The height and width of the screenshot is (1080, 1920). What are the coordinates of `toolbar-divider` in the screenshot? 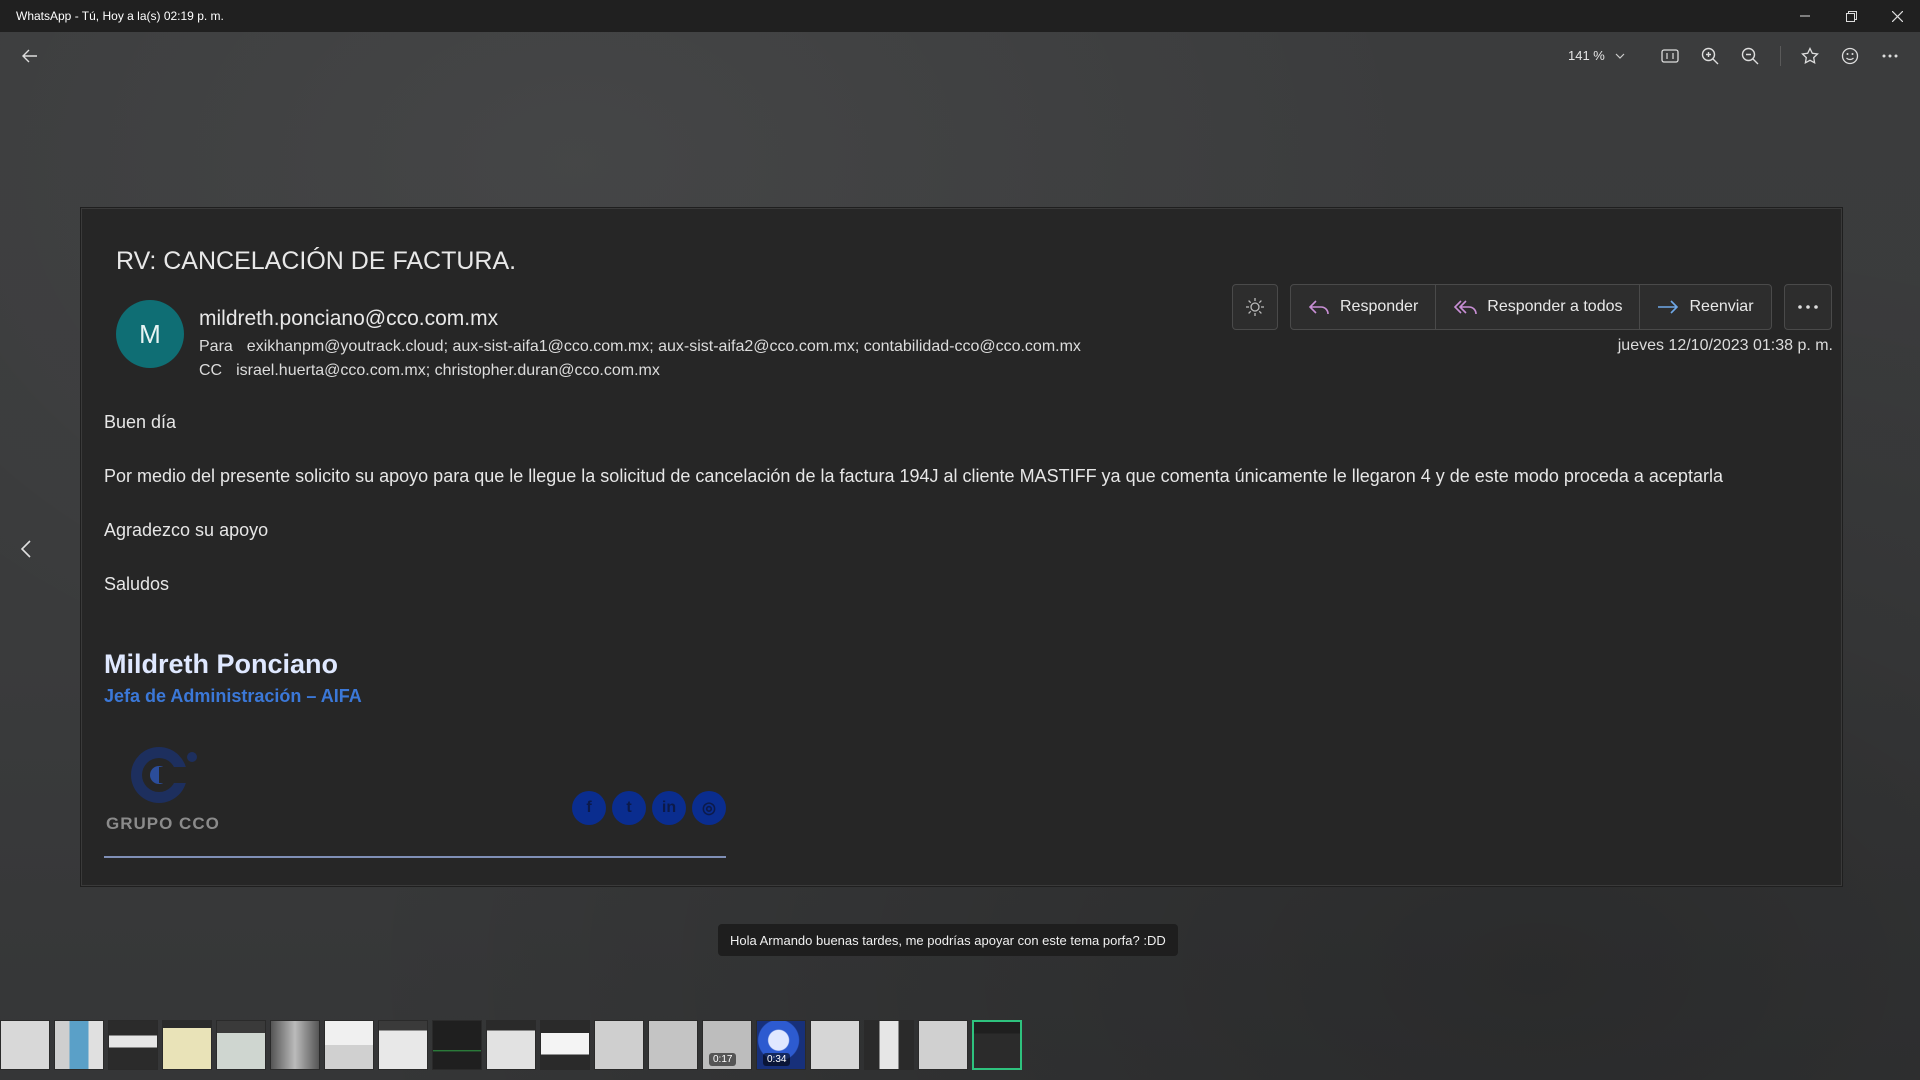 It's located at (1780, 56).